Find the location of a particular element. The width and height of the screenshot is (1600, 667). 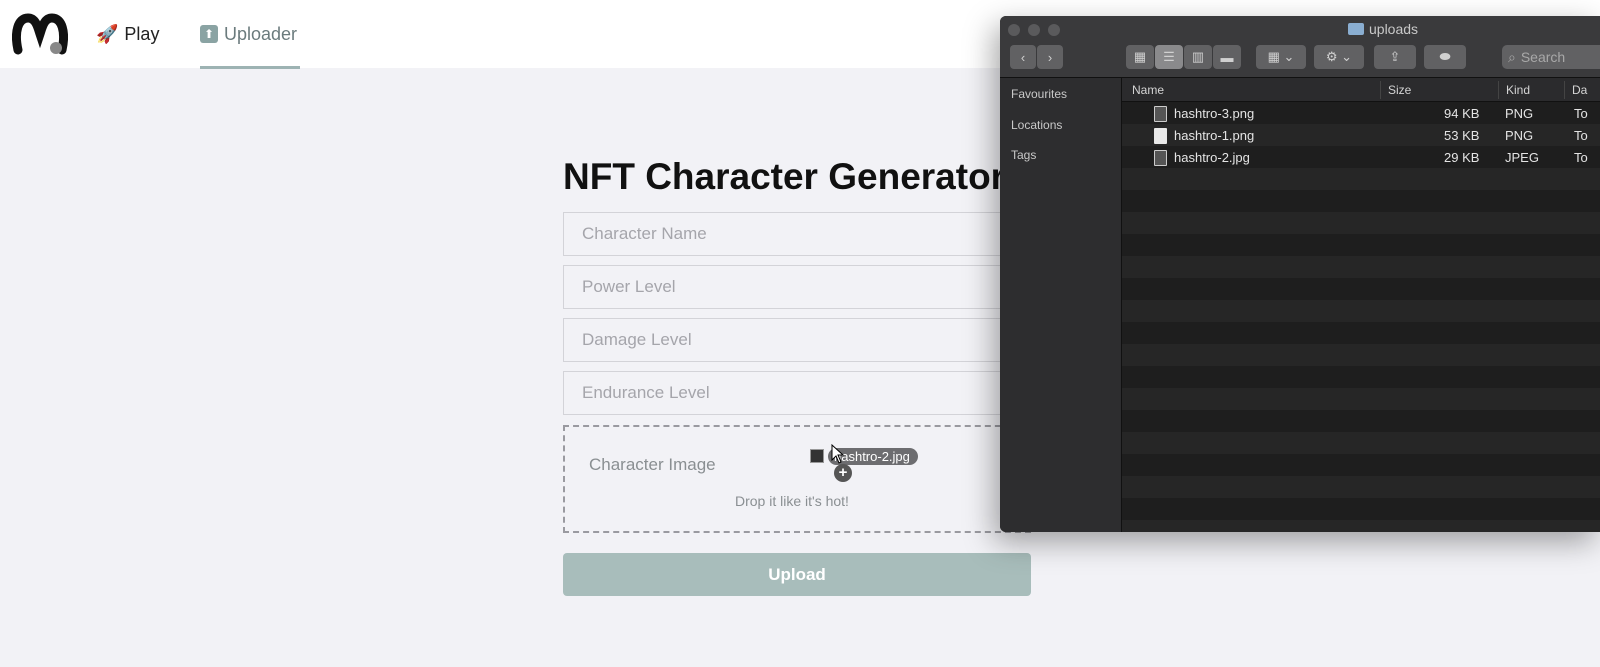

rocket-icon: 🚀 is located at coordinates (107, 33).